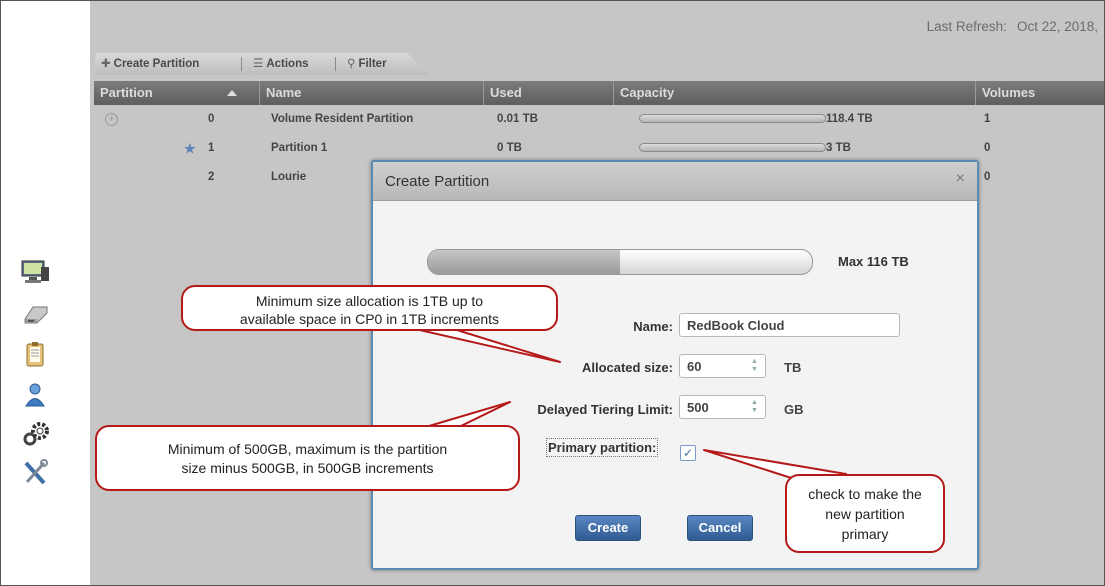 The image size is (1105, 586). Describe the element at coordinates (299, 148) in the screenshot. I see `name-cell: Partition 1` at that location.